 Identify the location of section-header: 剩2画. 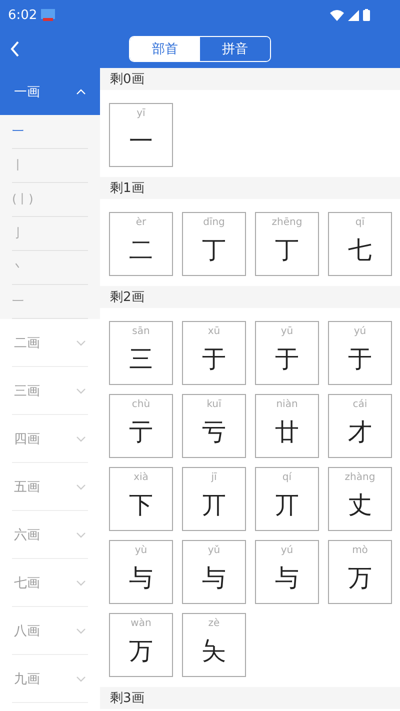
(250, 297).